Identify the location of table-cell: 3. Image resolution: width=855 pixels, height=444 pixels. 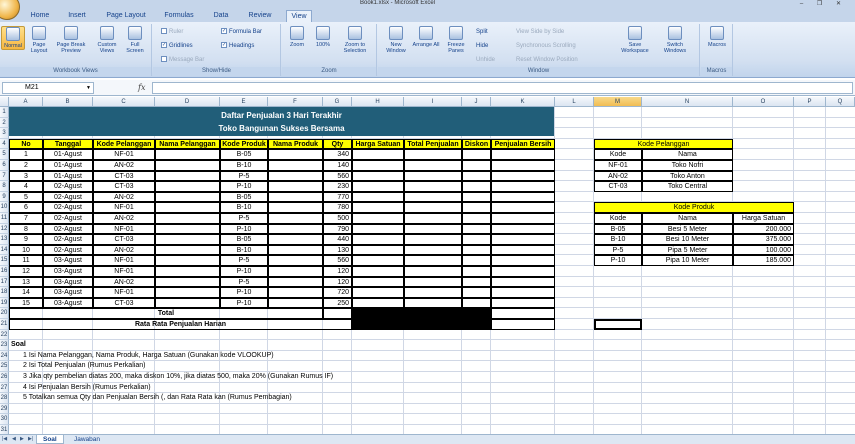
(26, 176).